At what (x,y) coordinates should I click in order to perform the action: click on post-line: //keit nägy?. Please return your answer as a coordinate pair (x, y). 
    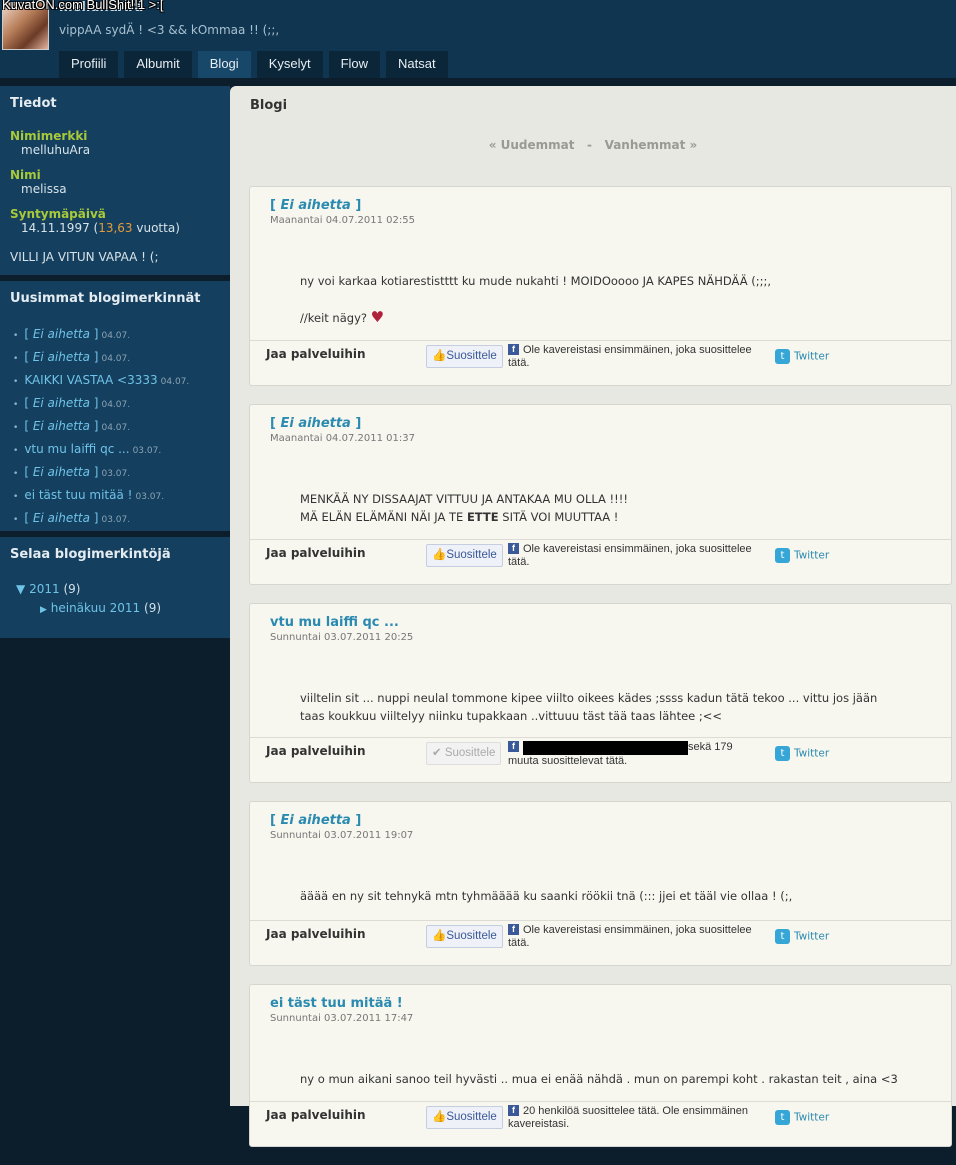
    Looking at the image, I should click on (333, 318).